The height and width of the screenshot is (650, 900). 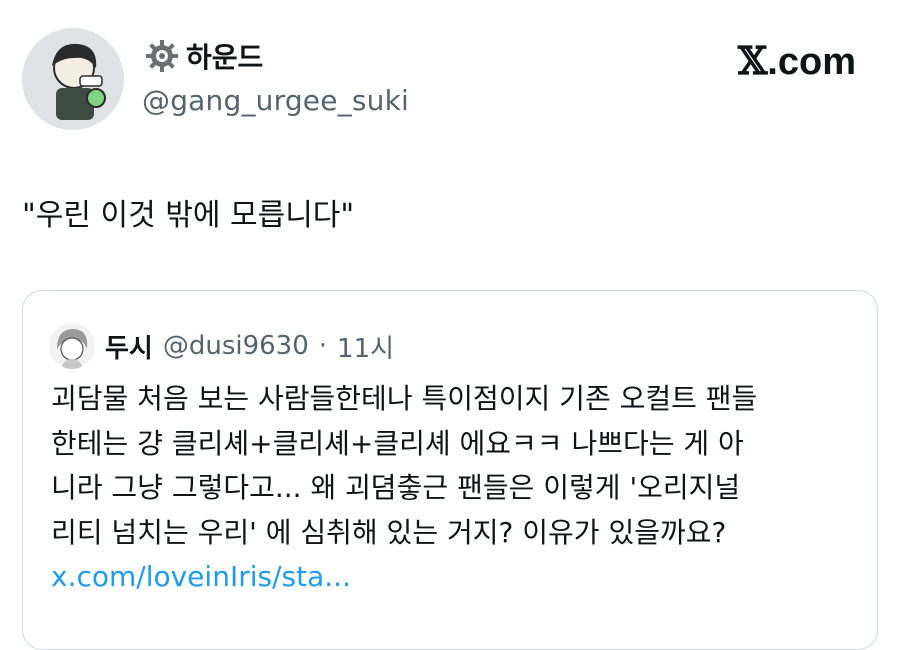 What do you see at coordinates (188, 215) in the screenshot?
I see `tweet-text: "우린 이것 밖에 모릅니다"` at bounding box center [188, 215].